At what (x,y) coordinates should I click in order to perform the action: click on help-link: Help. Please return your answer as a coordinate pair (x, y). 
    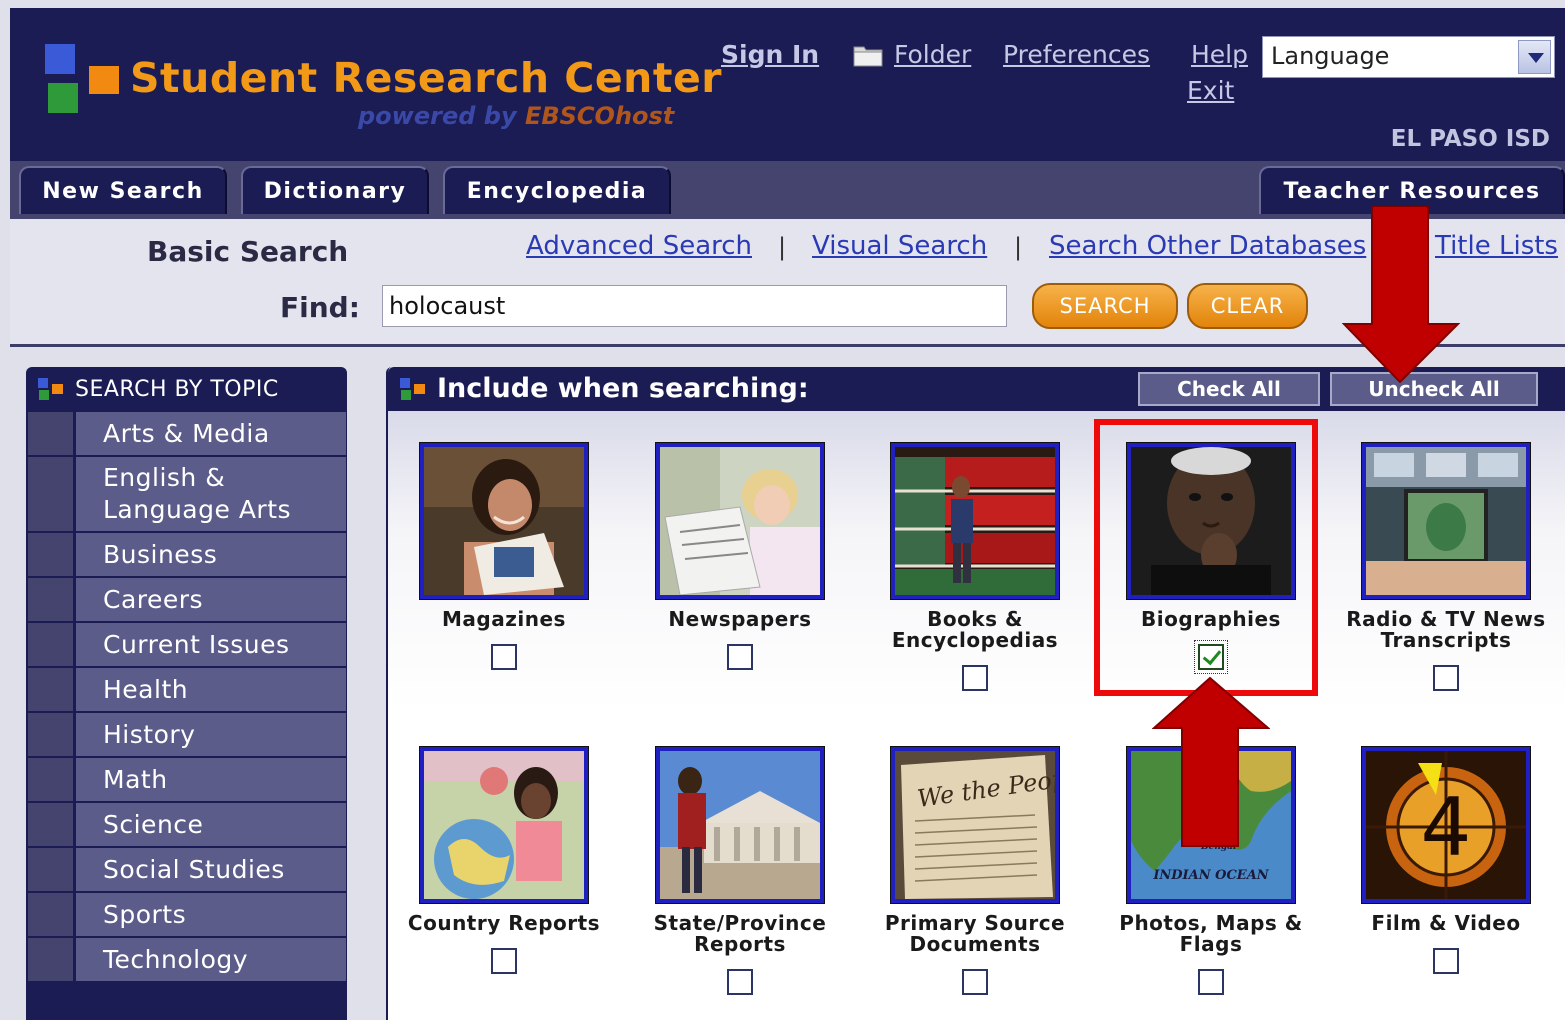
    Looking at the image, I should click on (1219, 54).